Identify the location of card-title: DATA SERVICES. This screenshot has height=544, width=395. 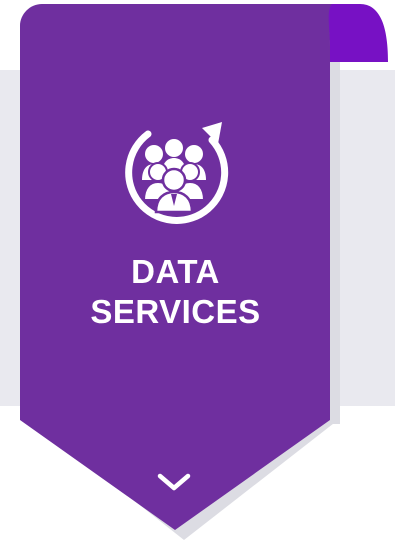
(175, 292).